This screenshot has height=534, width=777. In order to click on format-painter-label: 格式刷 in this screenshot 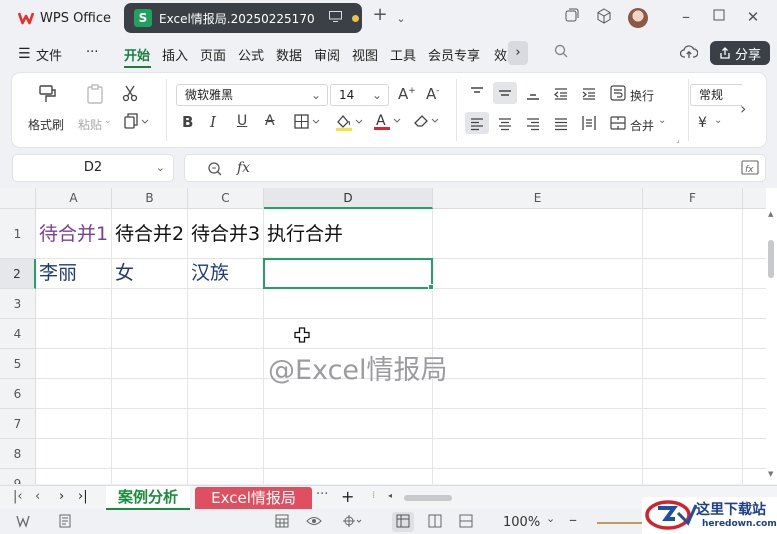, I will do `click(46, 124)`.